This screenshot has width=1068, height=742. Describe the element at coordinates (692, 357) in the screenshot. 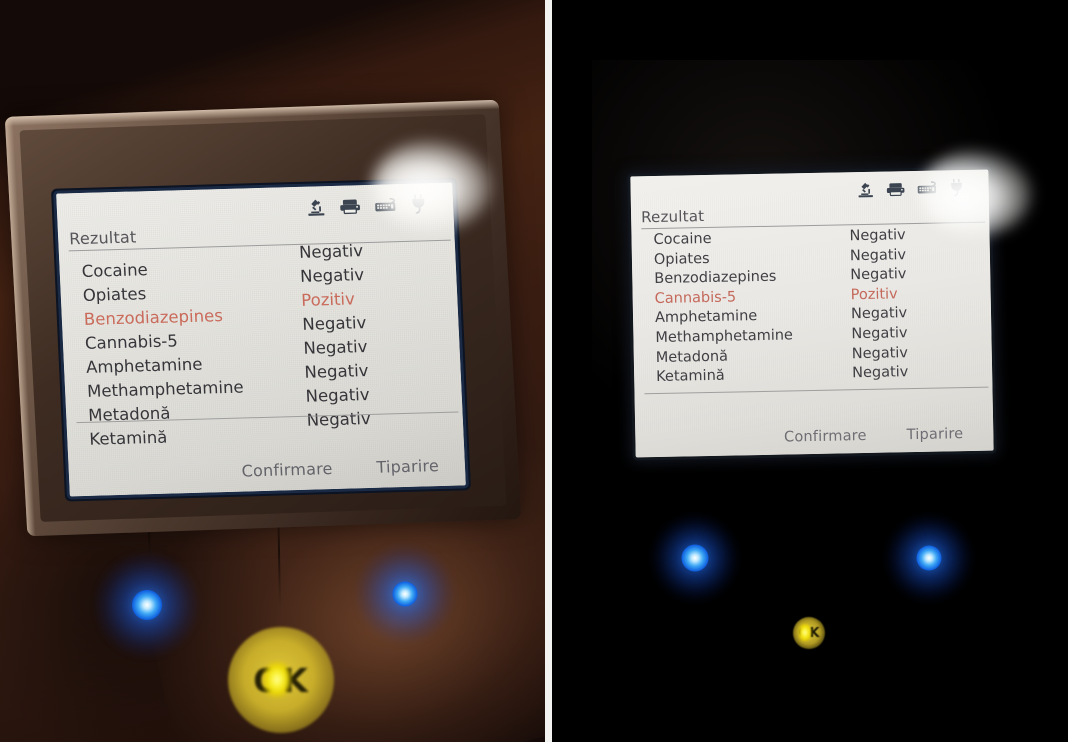

I see `substance-label: Metadonă` at that location.